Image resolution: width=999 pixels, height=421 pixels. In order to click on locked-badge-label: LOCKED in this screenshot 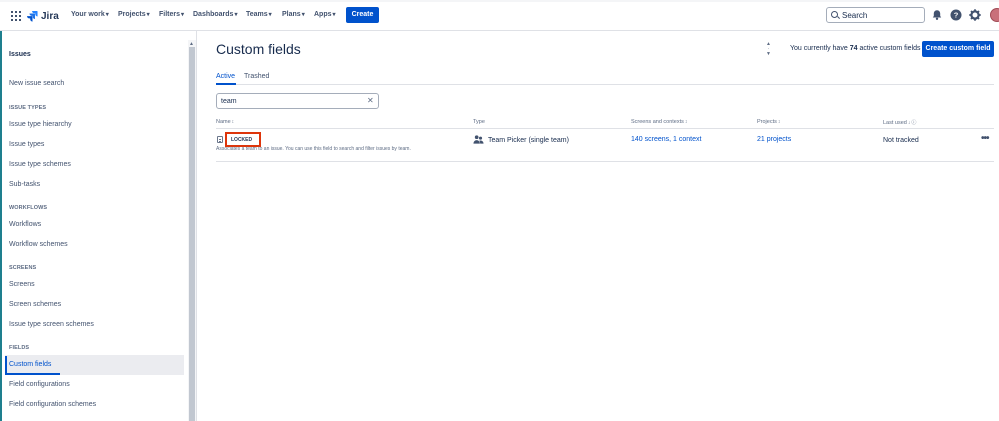, I will do `click(242, 140)`.